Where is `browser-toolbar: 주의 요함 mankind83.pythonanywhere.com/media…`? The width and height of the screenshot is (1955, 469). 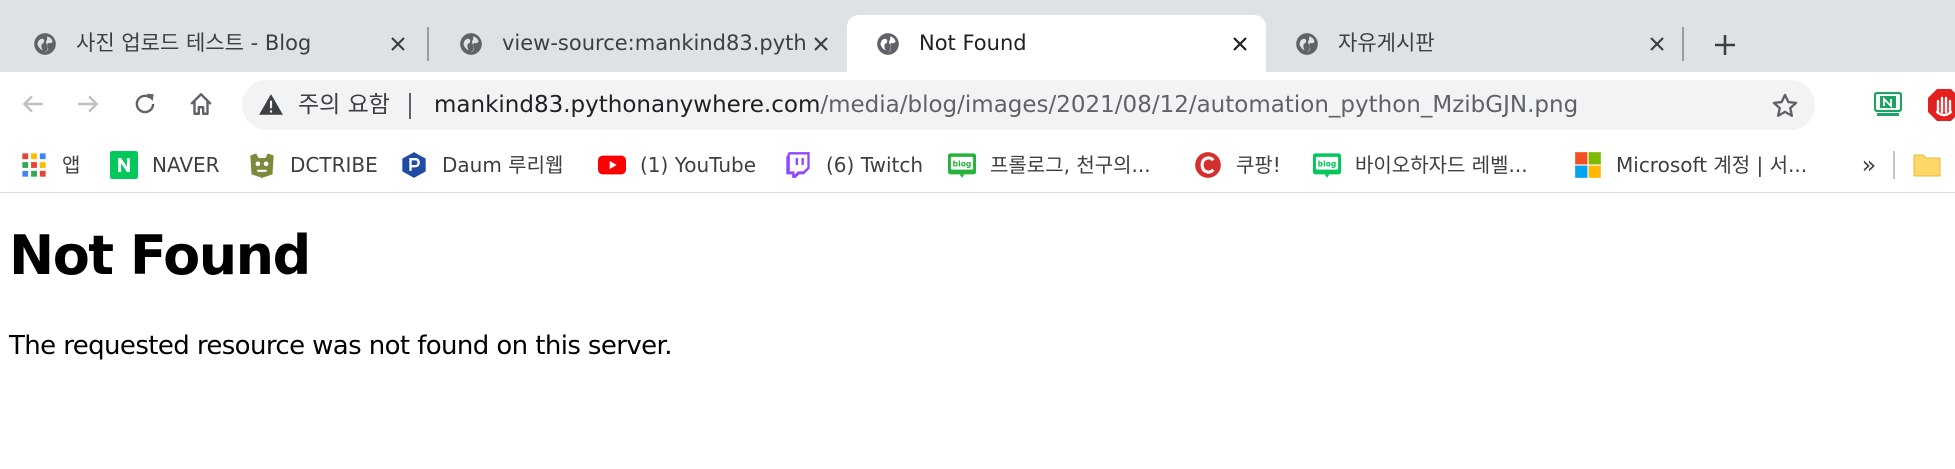 browser-toolbar: 주의 요함 mankind83.pythonanywhere.com/media… is located at coordinates (977, 104).